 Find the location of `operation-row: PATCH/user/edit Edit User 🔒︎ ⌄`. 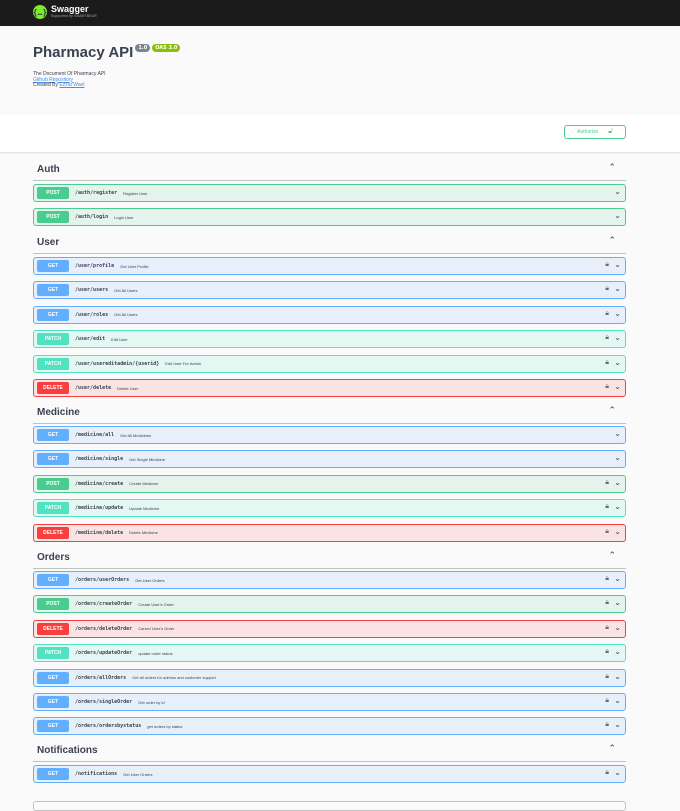

operation-row: PATCH/user/edit Edit User 🔒︎ ⌄ is located at coordinates (329, 339).